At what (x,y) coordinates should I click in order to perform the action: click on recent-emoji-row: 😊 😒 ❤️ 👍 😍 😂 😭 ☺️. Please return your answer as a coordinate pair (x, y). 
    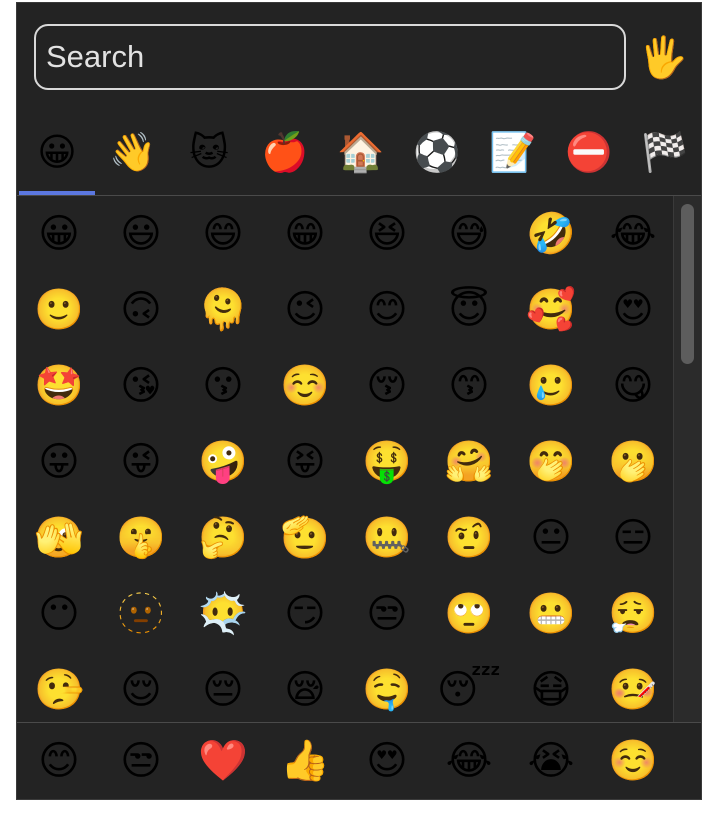
    Looking at the image, I should click on (359, 761).